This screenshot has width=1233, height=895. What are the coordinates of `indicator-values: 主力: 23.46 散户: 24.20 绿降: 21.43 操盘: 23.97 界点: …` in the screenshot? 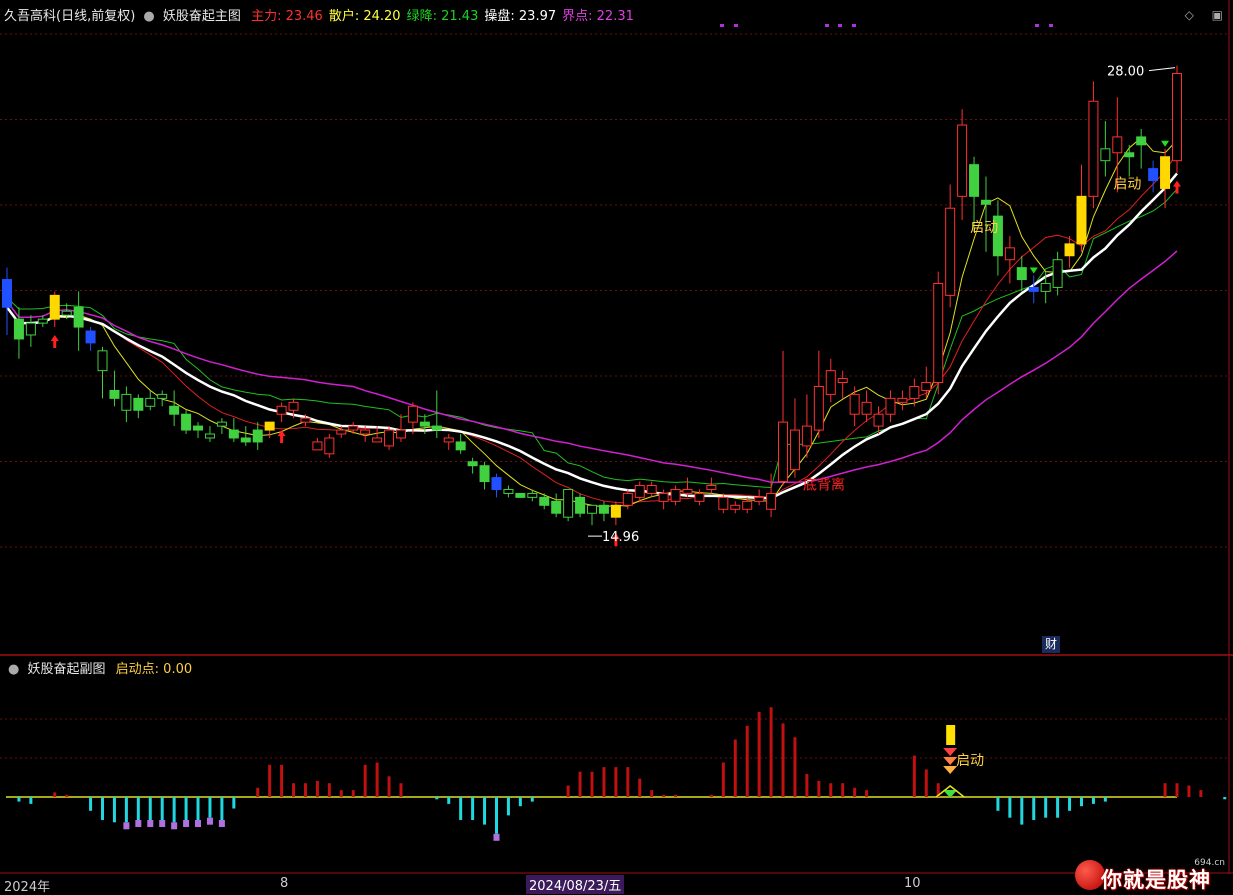 It's located at (439, 16).